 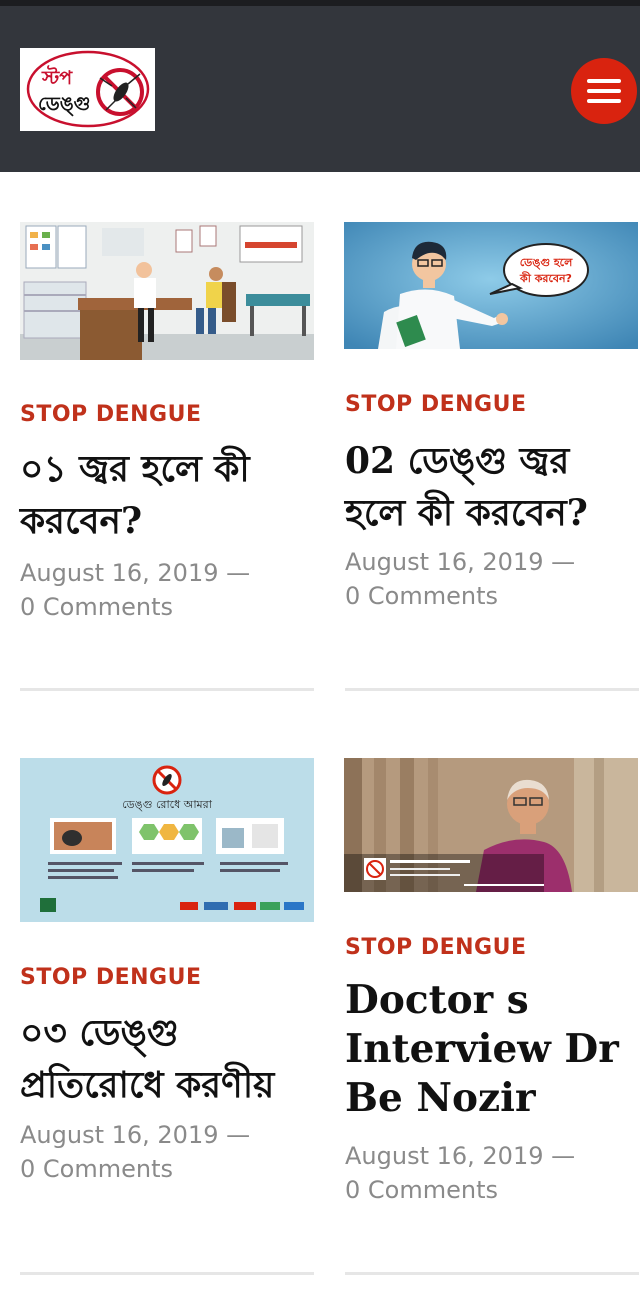 What do you see at coordinates (492, 487) in the screenshot?
I see `post-title: 02 ডেঙ্গু জ্বর হলে কী করবেন?` at bounding box center [492, 487].